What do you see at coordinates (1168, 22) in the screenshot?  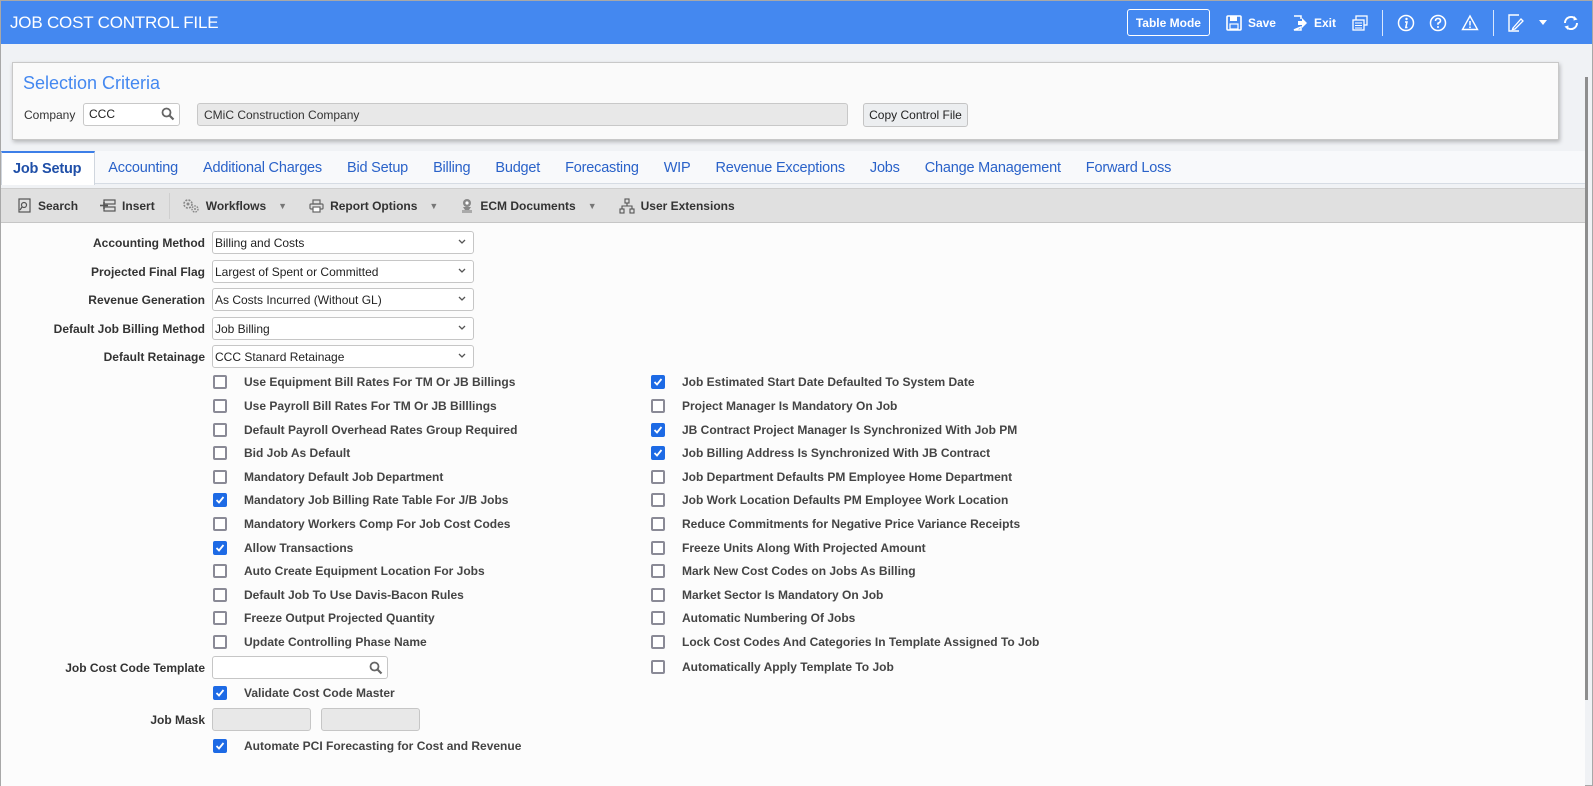 I see `table-mode-button: Table Mode` at bounding box center [1168, 22].